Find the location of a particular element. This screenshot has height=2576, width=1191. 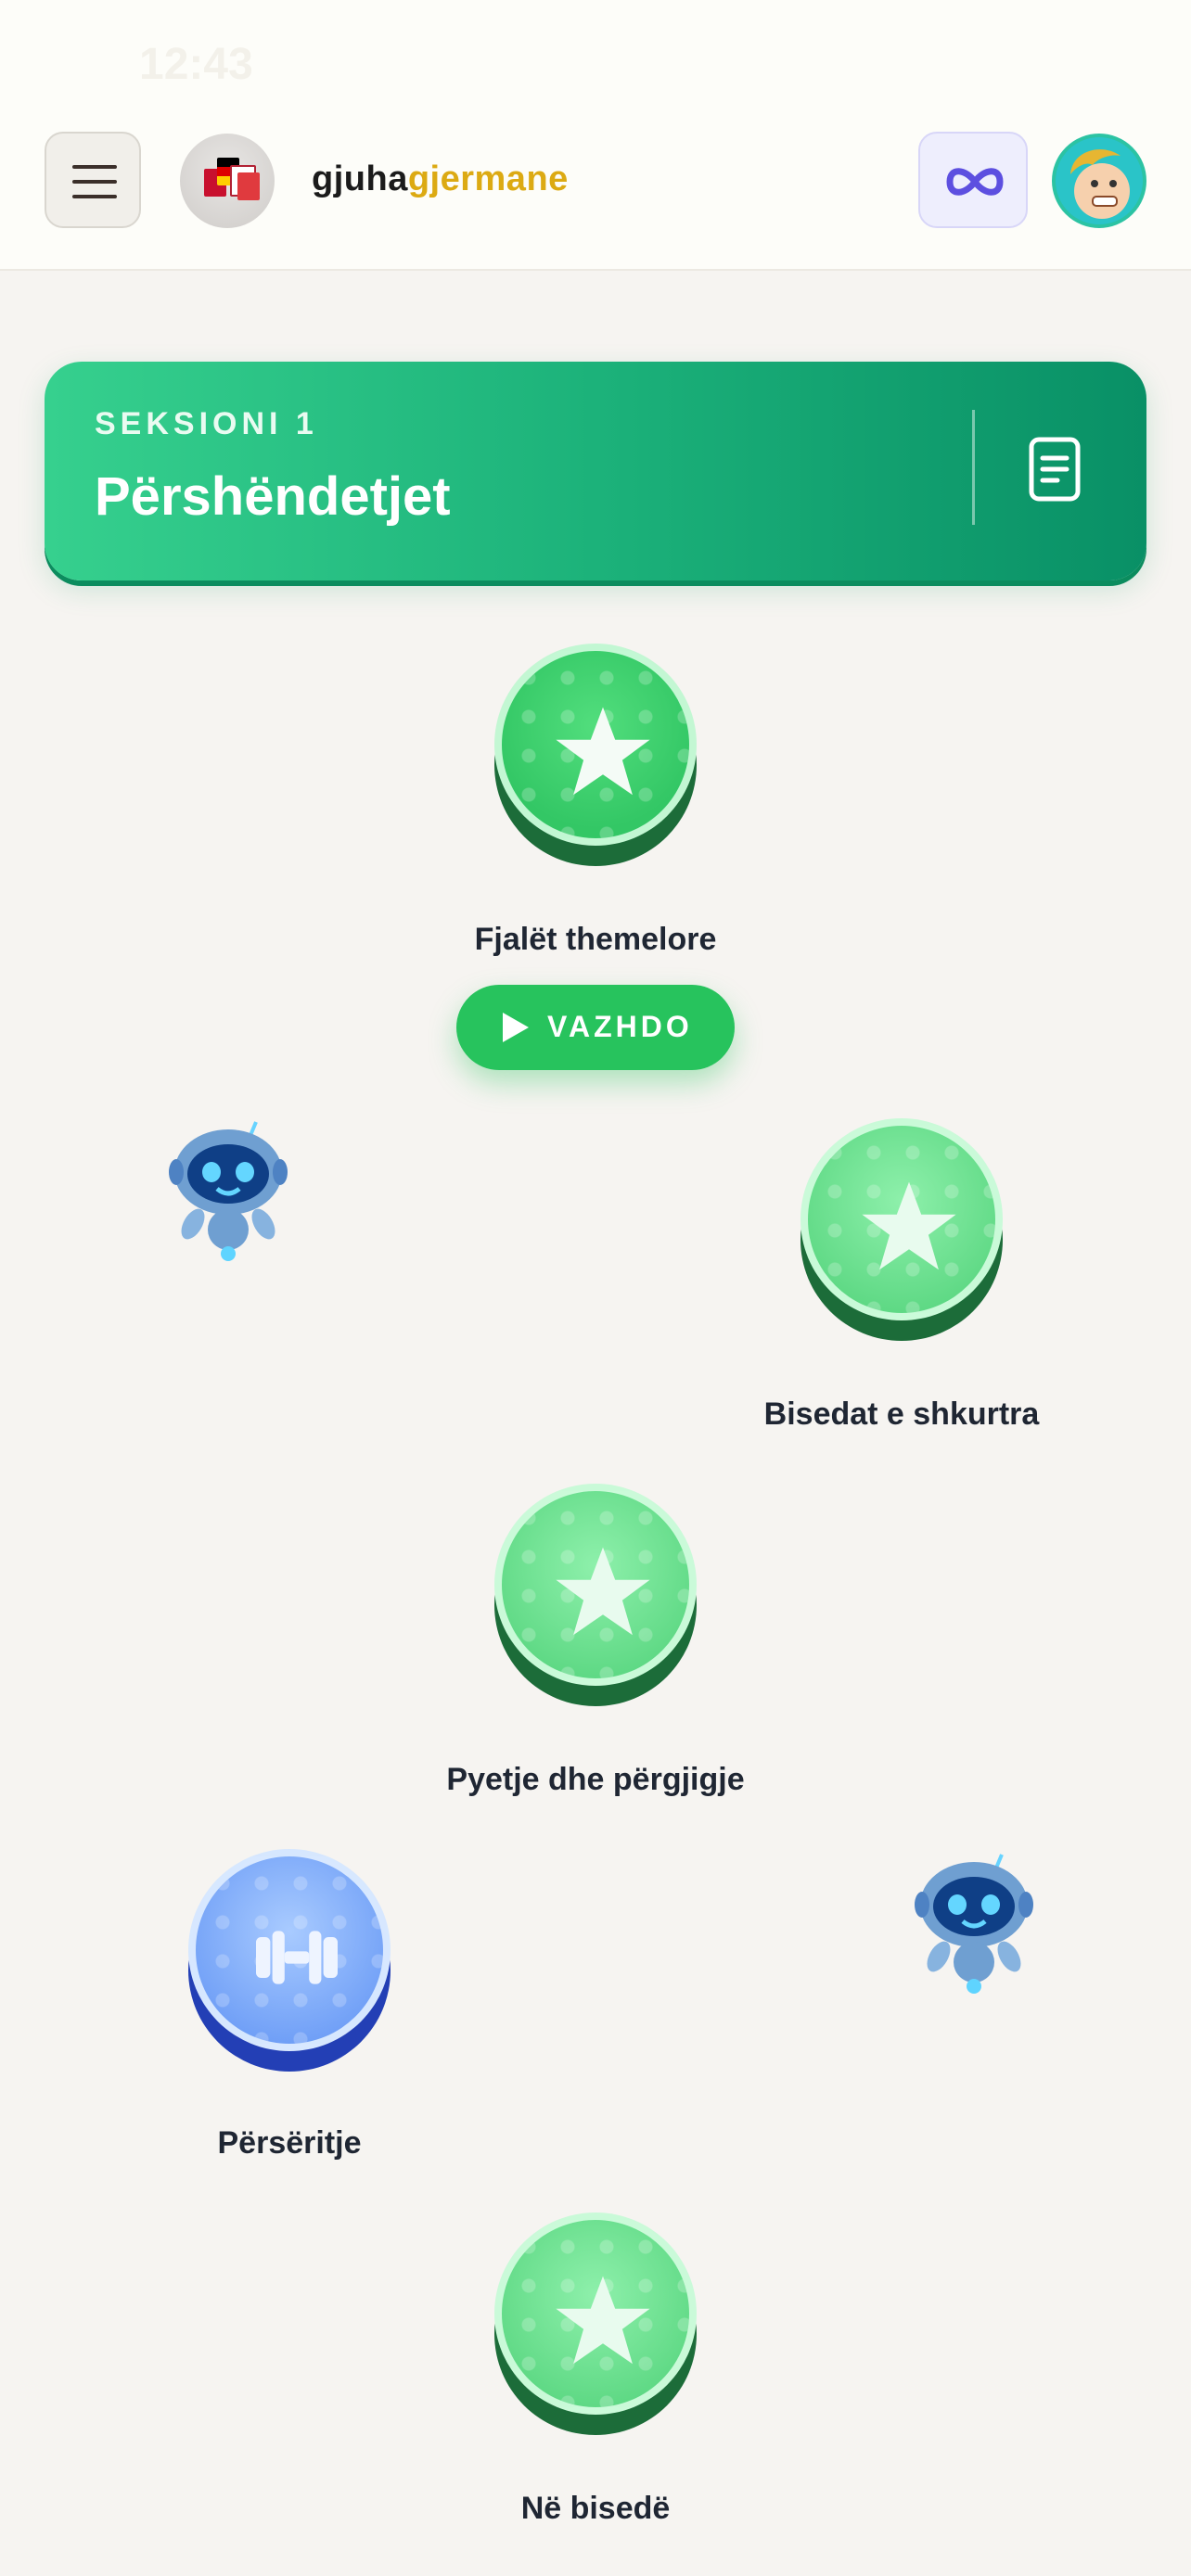

status-bar: 12:43 is located at coordinates (595, 61).